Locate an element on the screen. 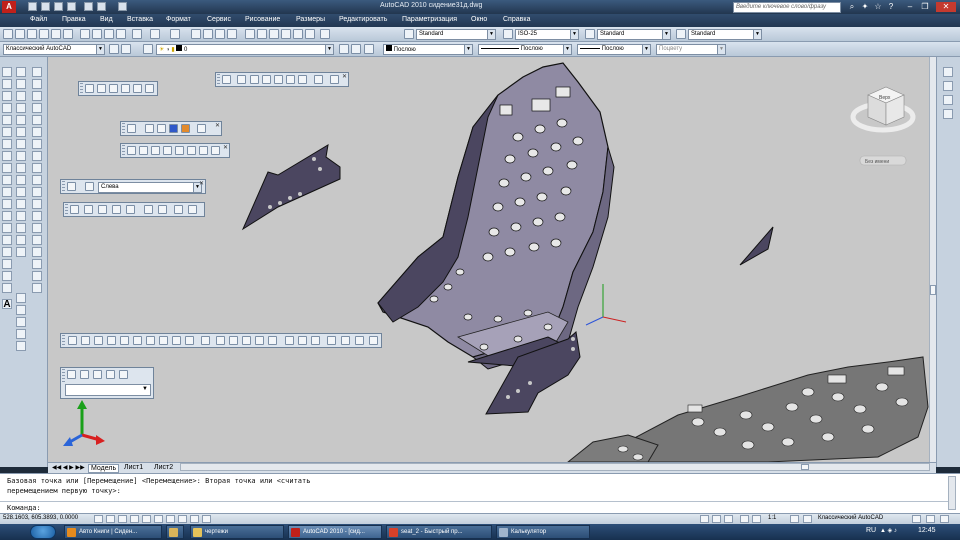 This screenshot has height=540, width=960. lineweight-select: Послою ▼ is located at coordinates (614, 49).